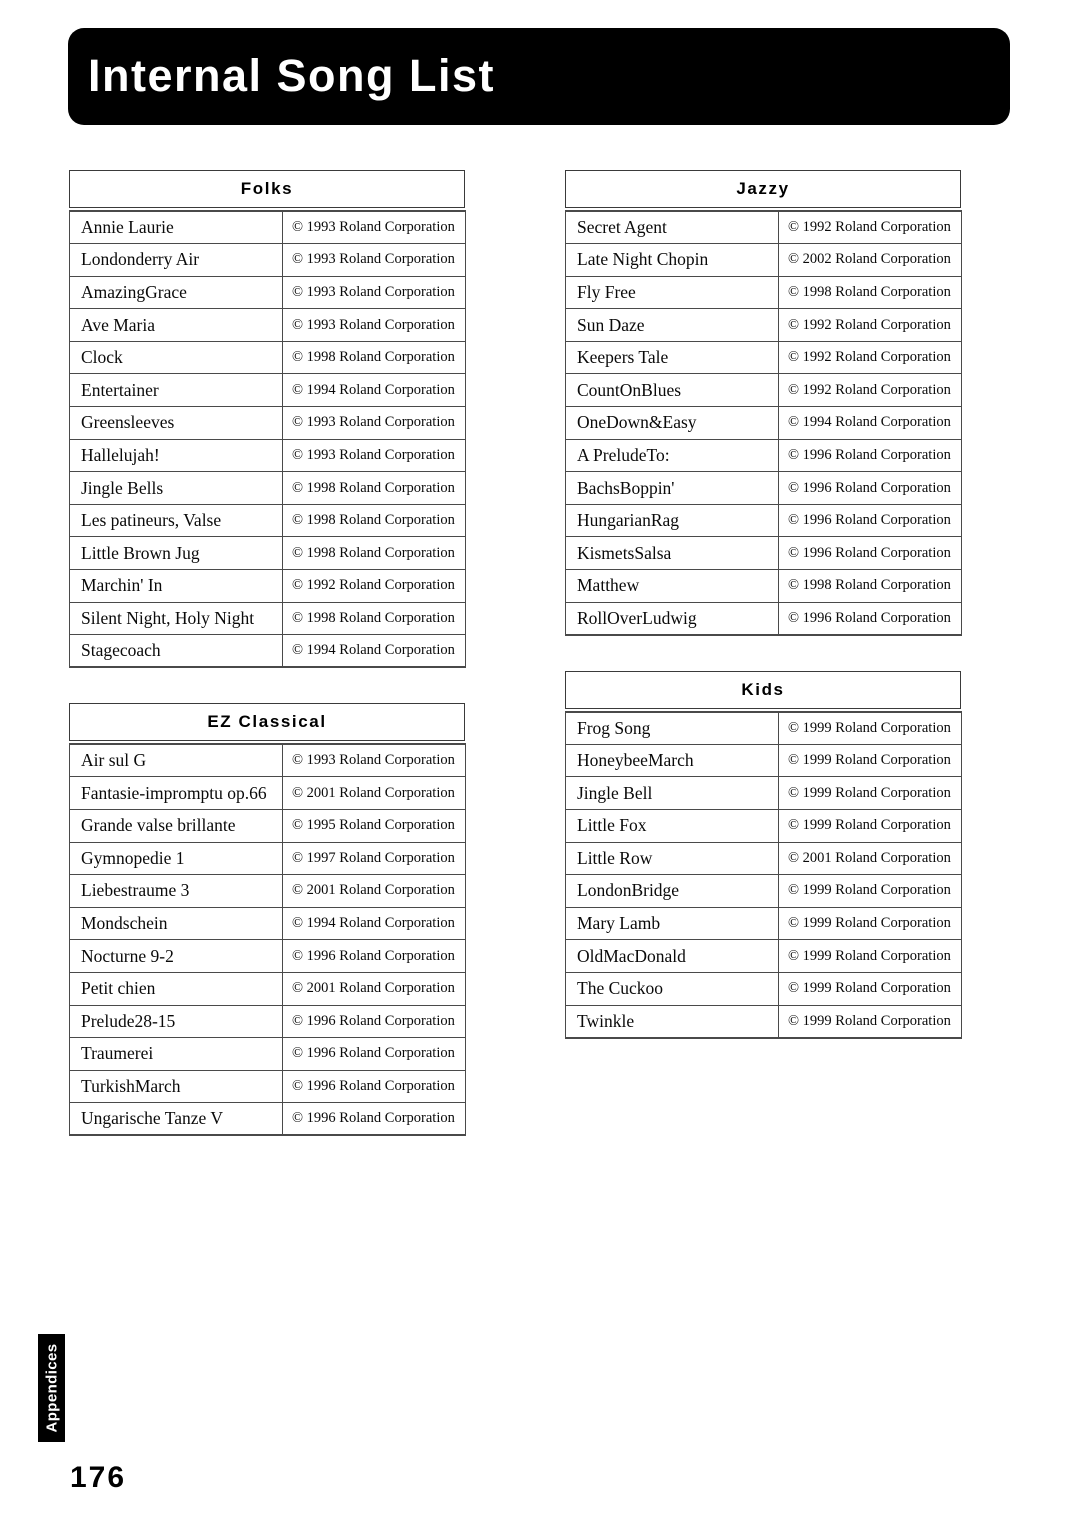  What do you see at coordinates (672, 227) in the screenshot?
I see `song-title-cell: Secret Agent` at bounding box center [672, 227].